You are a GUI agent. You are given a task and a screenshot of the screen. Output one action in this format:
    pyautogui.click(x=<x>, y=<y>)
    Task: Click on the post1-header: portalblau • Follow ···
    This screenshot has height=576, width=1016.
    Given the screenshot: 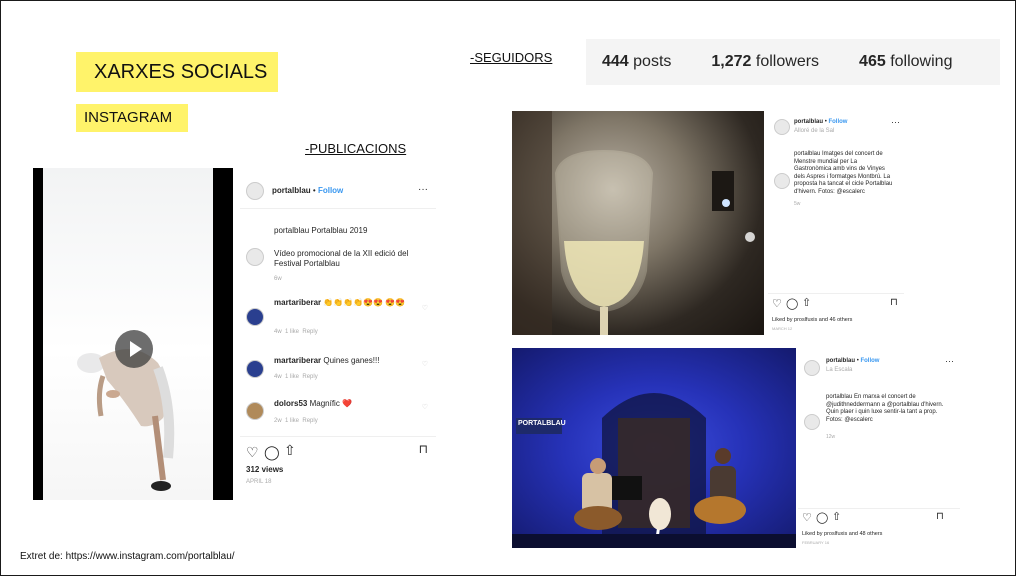 What is the action you would take?
    pyautogui.click(x=338, y=191)
    